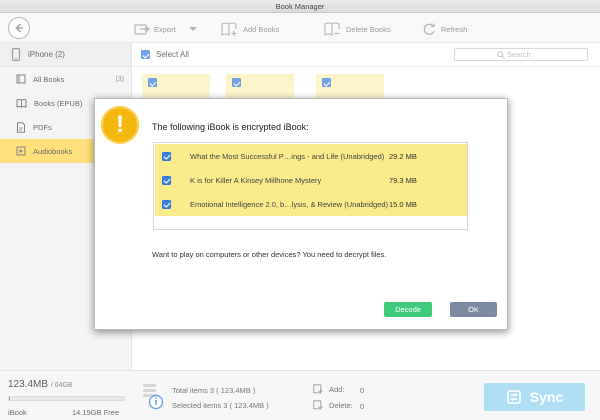 This screenshot has width=600, height=420. I want to click on ok-button: OK, so click(473, 309).